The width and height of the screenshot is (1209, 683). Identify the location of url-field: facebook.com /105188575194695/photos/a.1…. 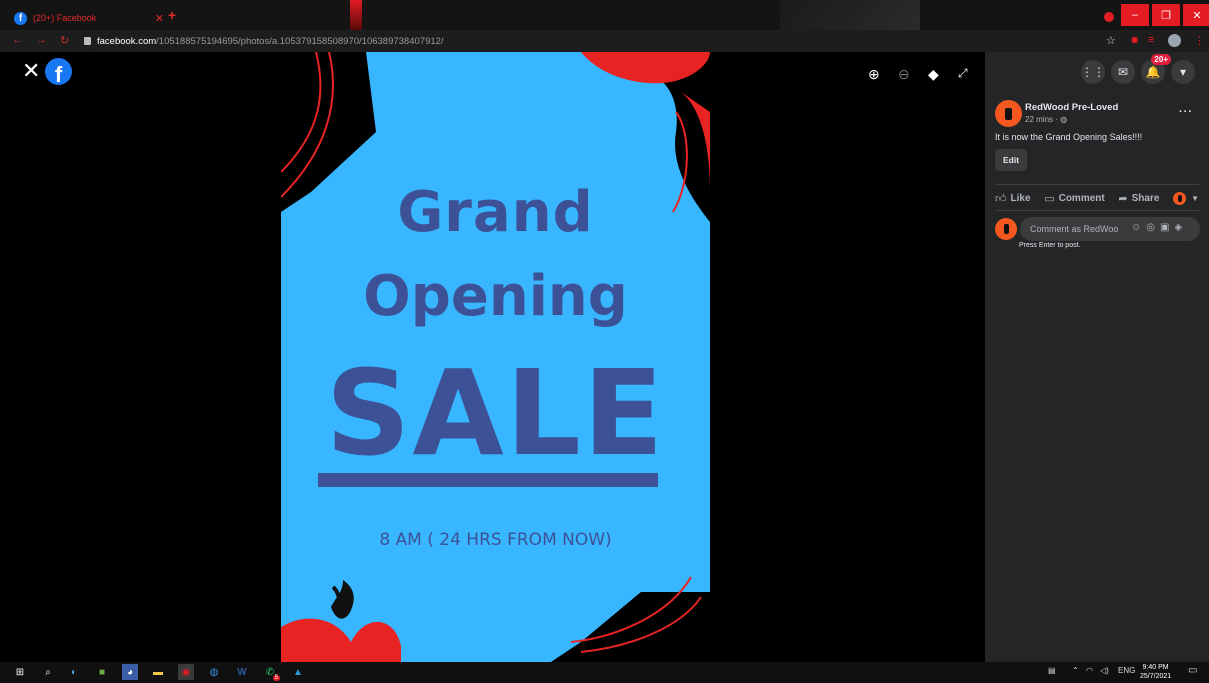
(589, 41).